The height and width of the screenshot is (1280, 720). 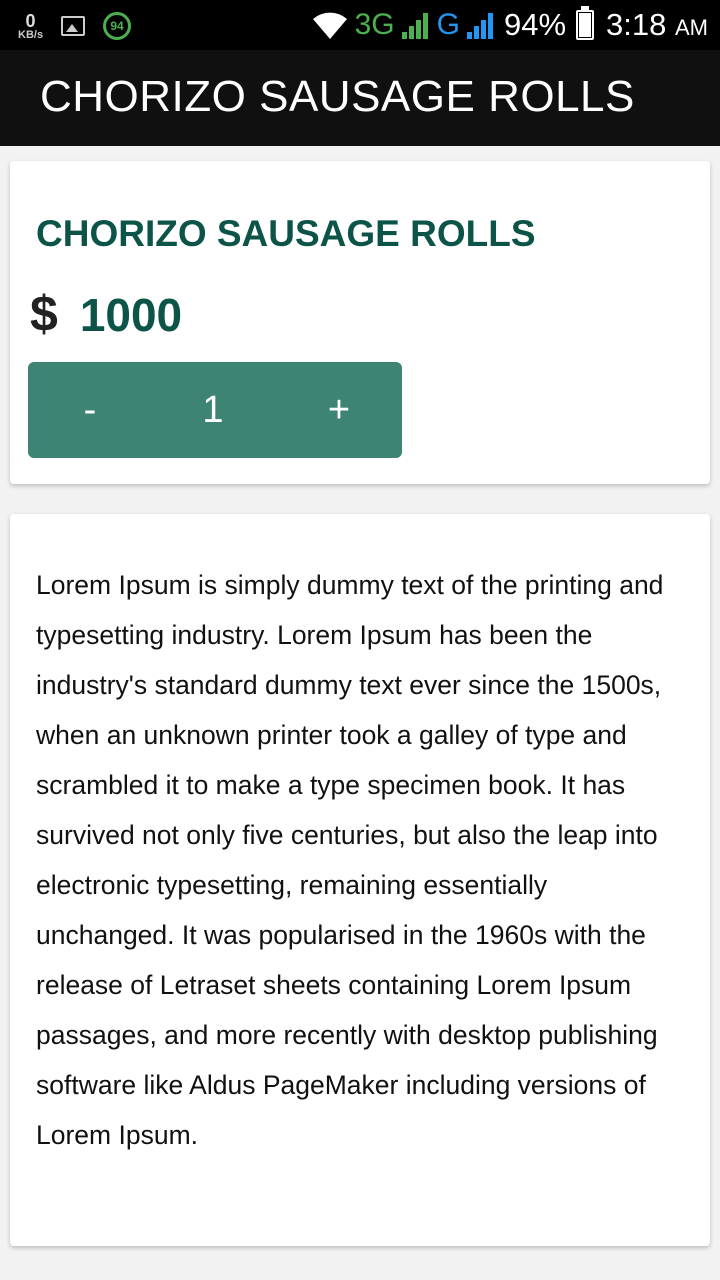 I want to click on network-speed: 0 KB/s, so click(x=30, y=26).